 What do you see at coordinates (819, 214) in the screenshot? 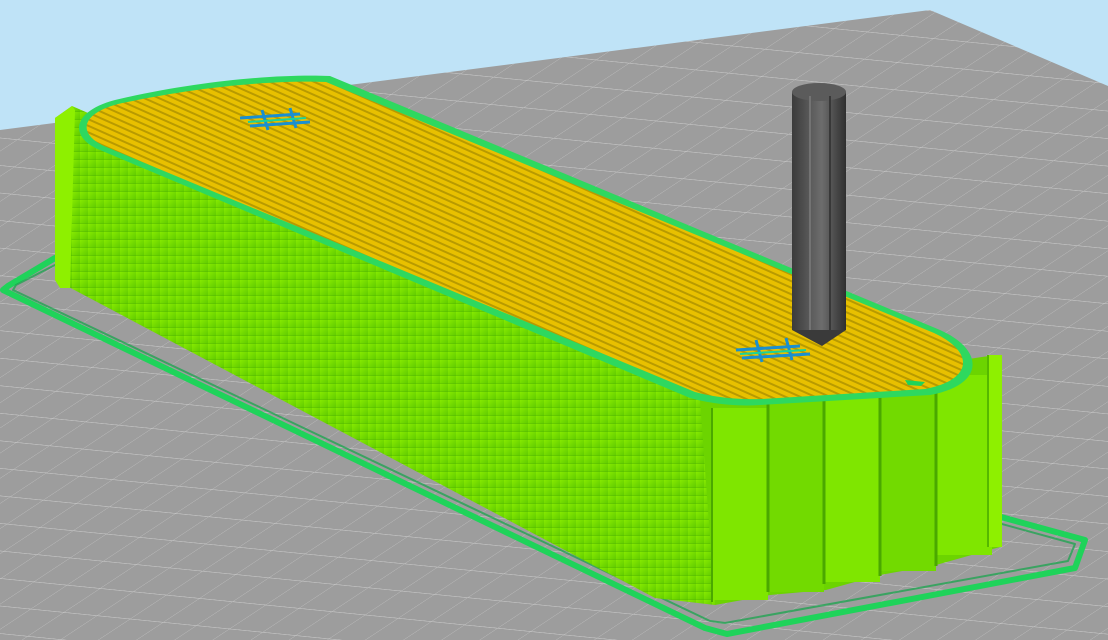
I see `nozzle-icon` at bounding box center [819, 214].